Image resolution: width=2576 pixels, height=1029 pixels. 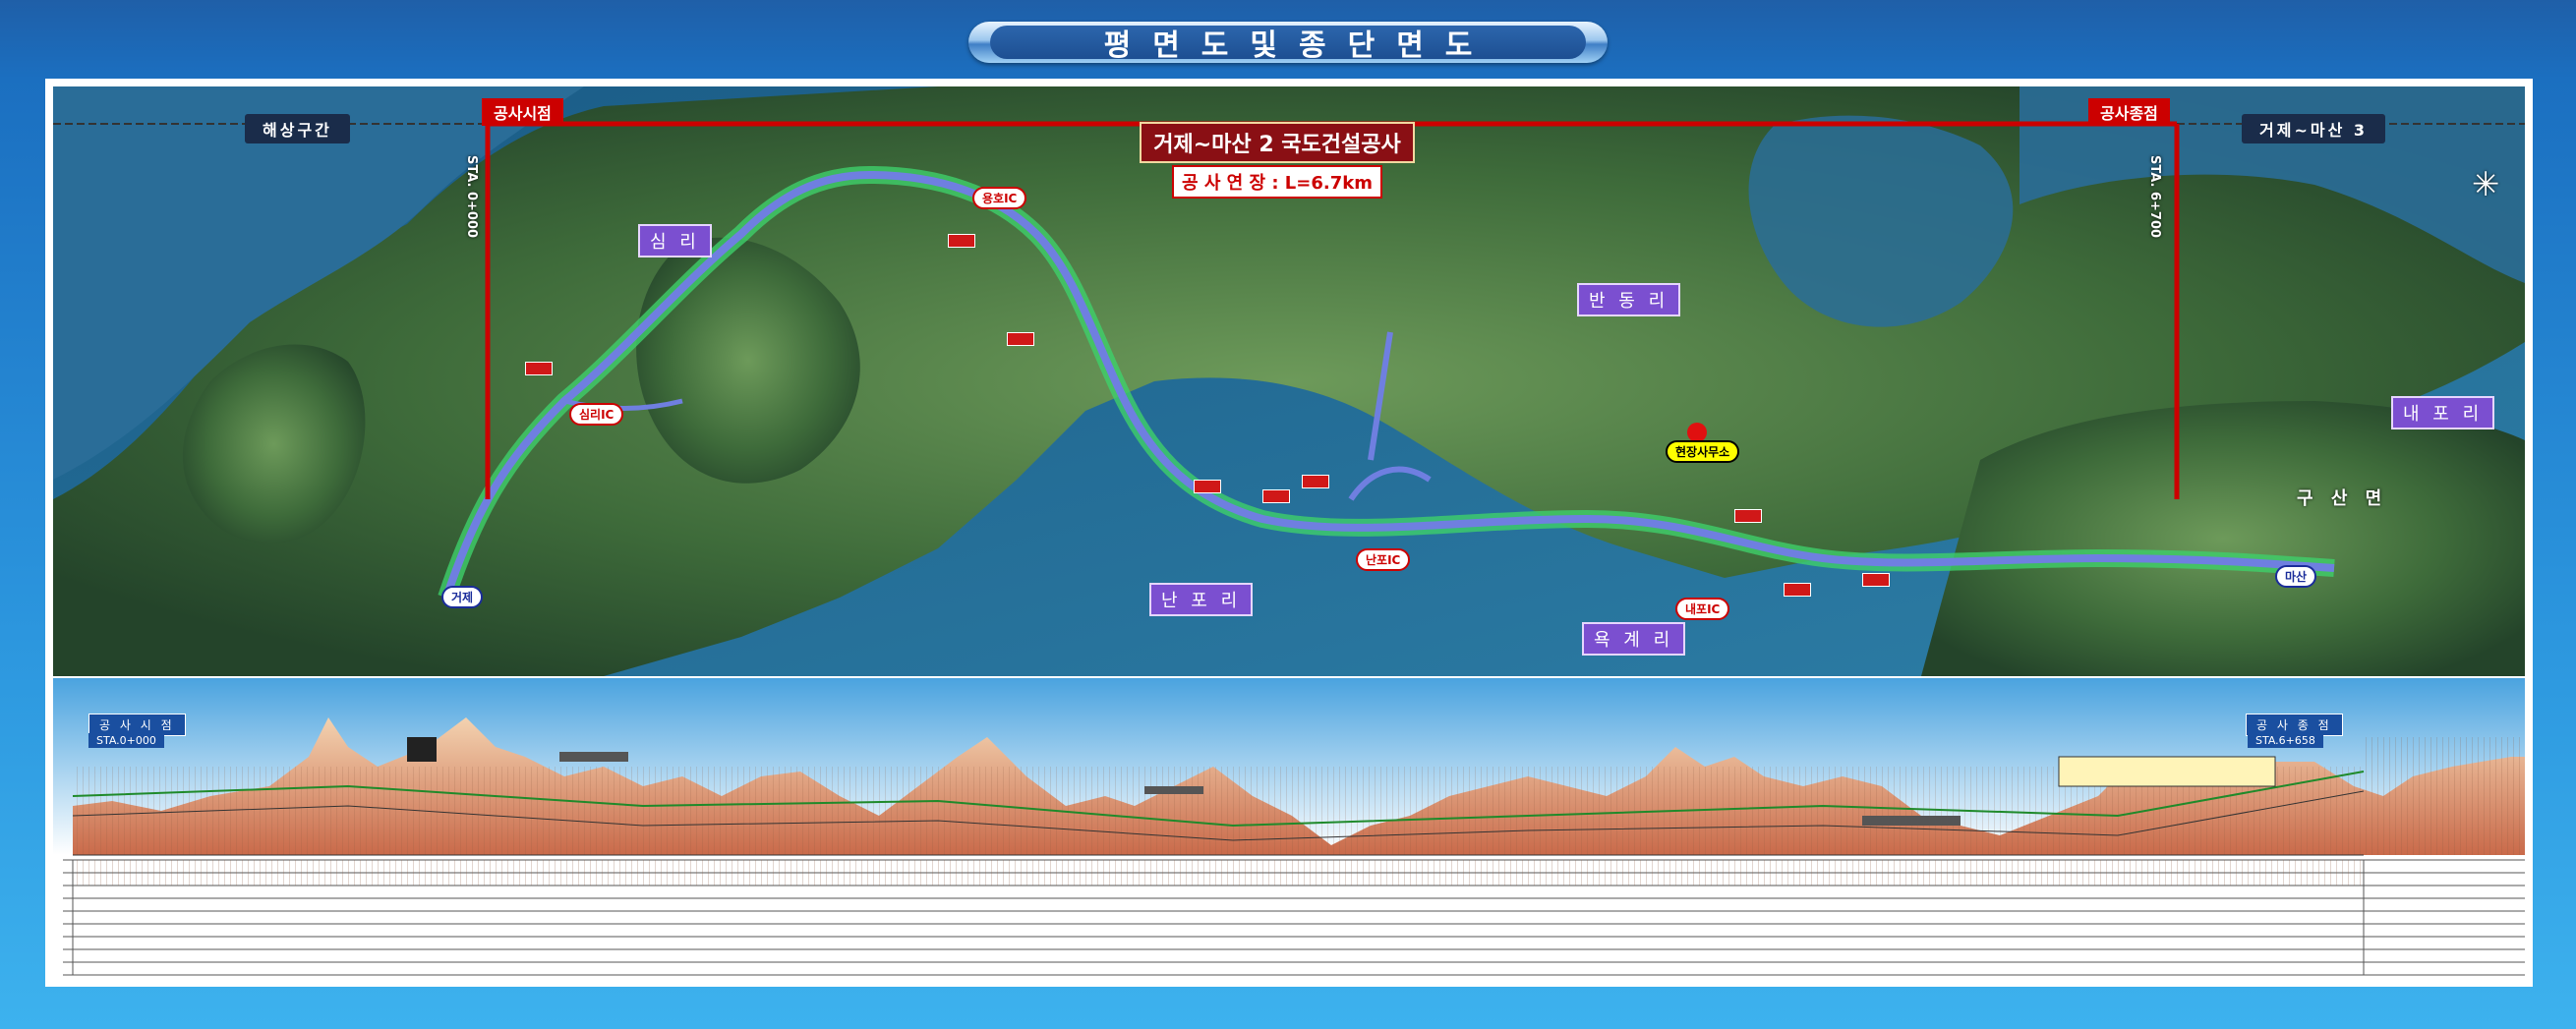 What do you see at coordinates (2342, 498) in the screenshot?
I see `place-gusan: 구 산 면` at bounding box center [2342, 498].